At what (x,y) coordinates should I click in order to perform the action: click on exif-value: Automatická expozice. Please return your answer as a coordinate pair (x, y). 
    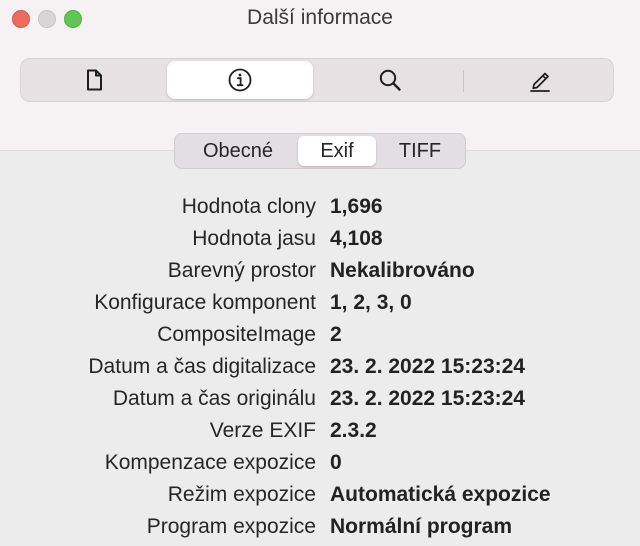
    Looking at the image, I should click on (440, 494).